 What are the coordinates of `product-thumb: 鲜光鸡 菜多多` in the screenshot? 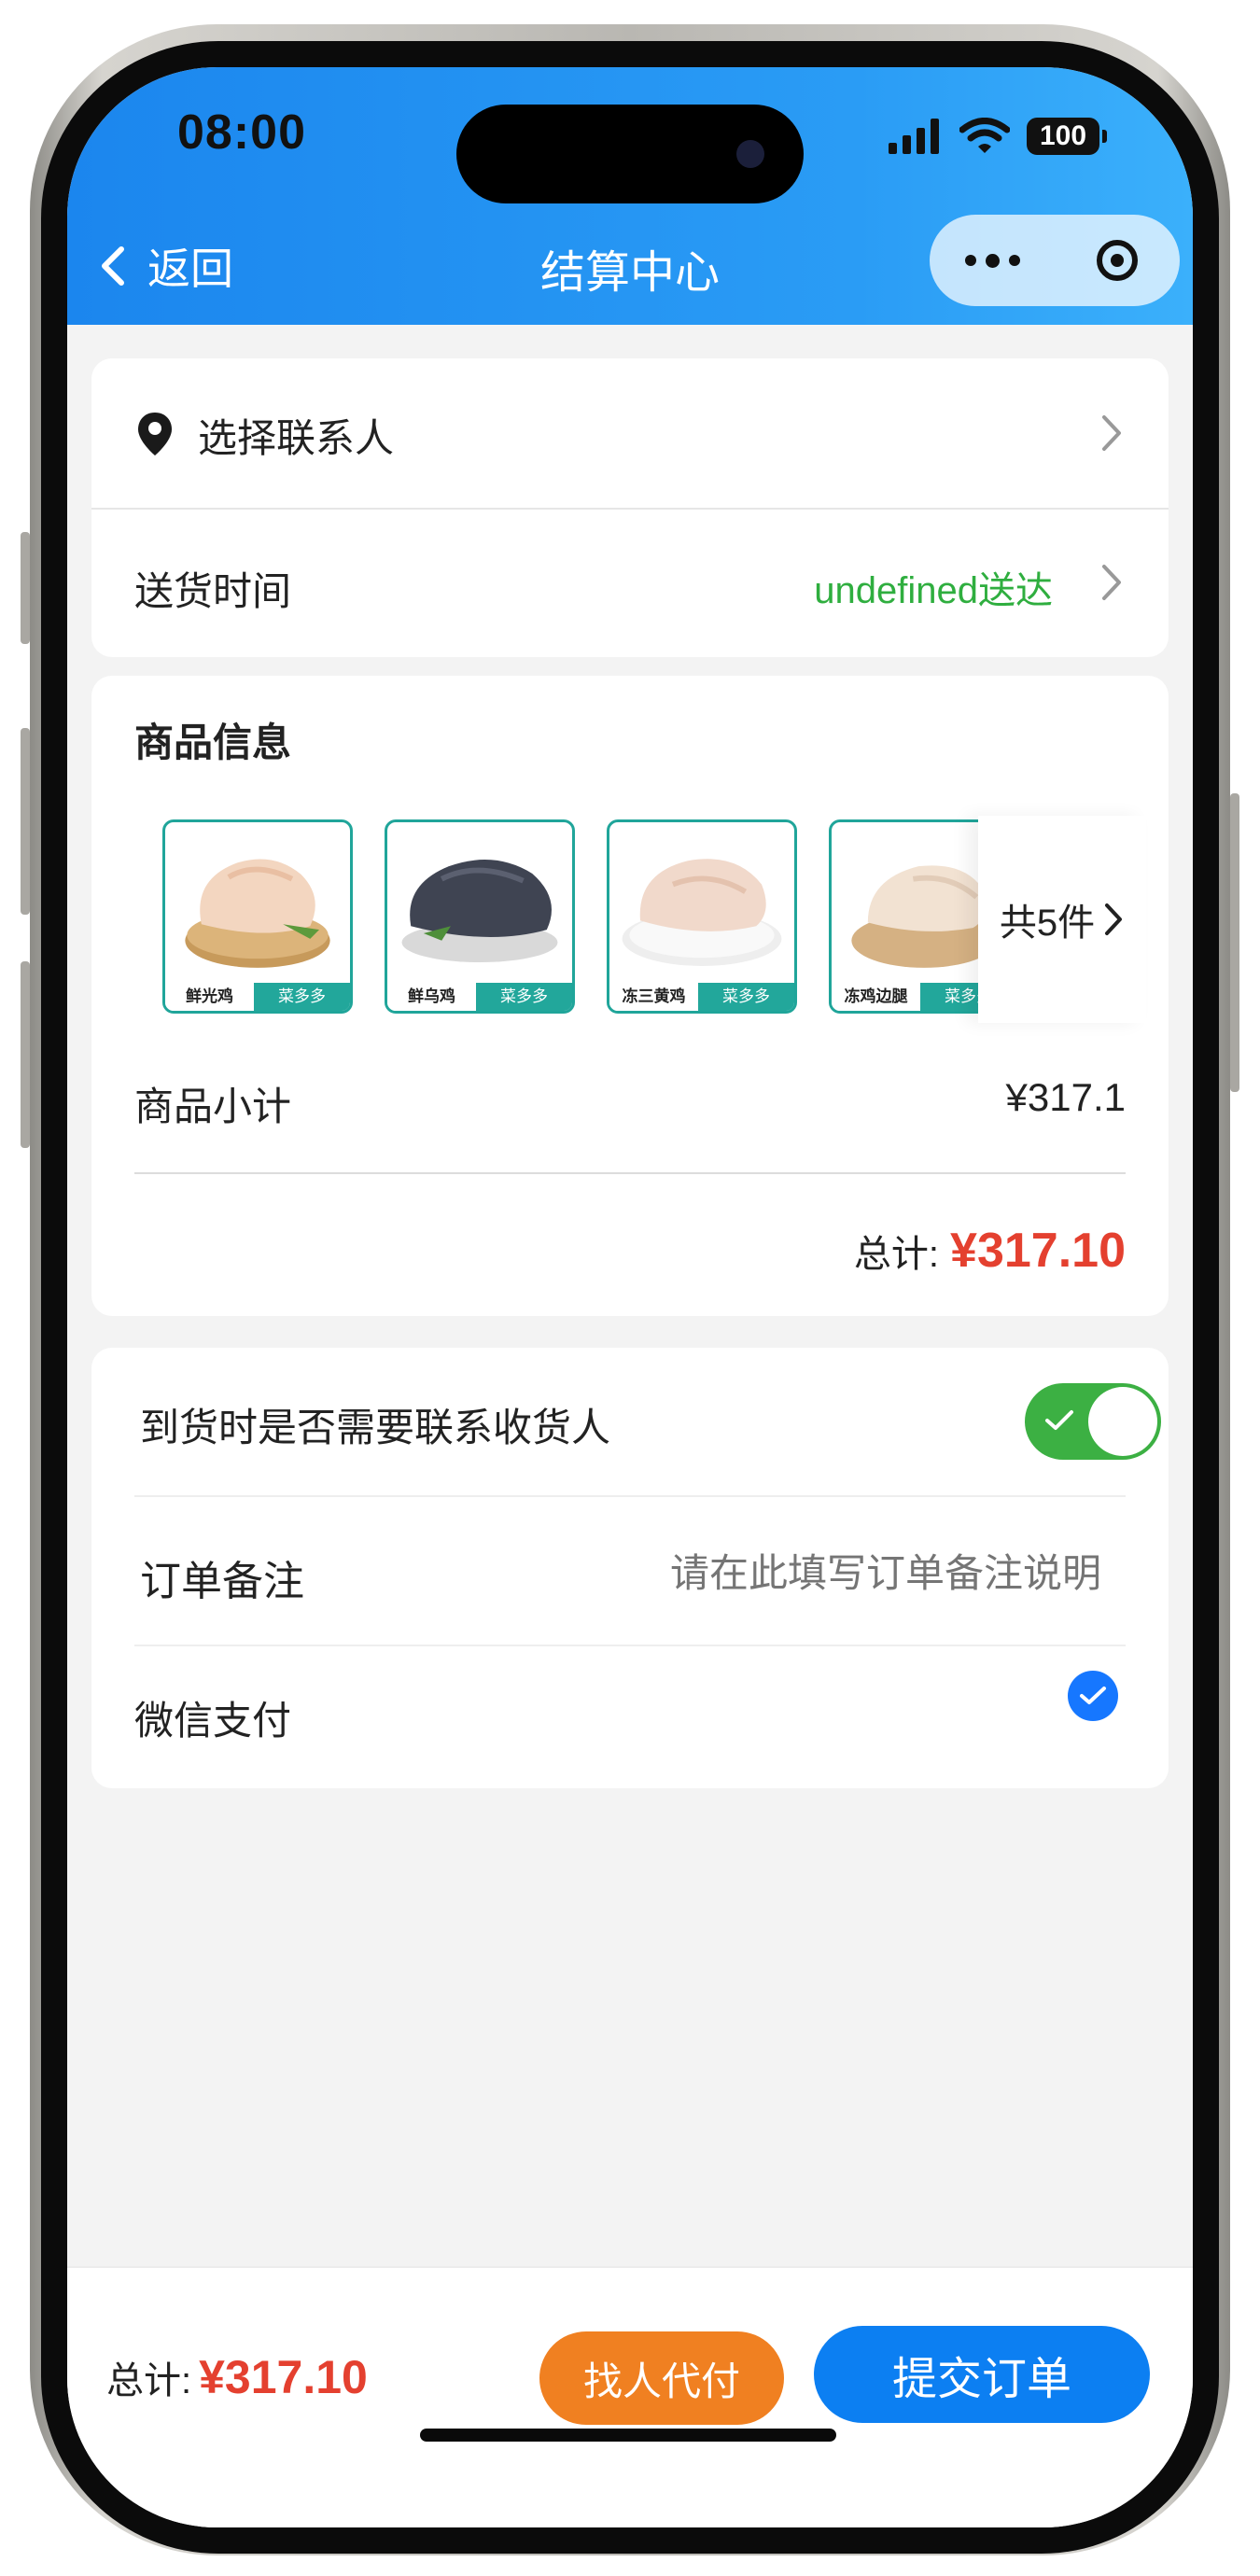 It's located at (257, 916).